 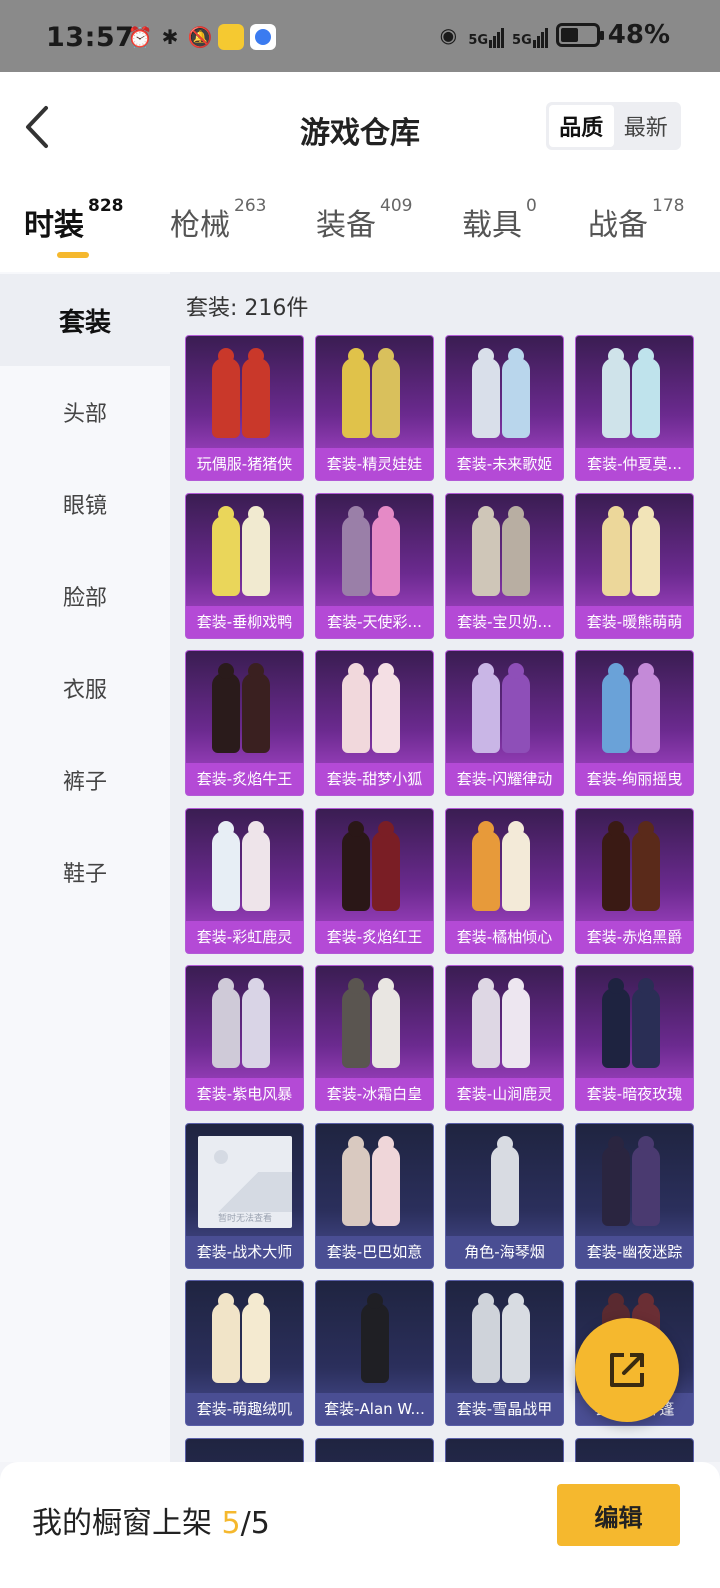 I want to click on item-card: 套装-未来歌姬, so click(x=504, y=408).